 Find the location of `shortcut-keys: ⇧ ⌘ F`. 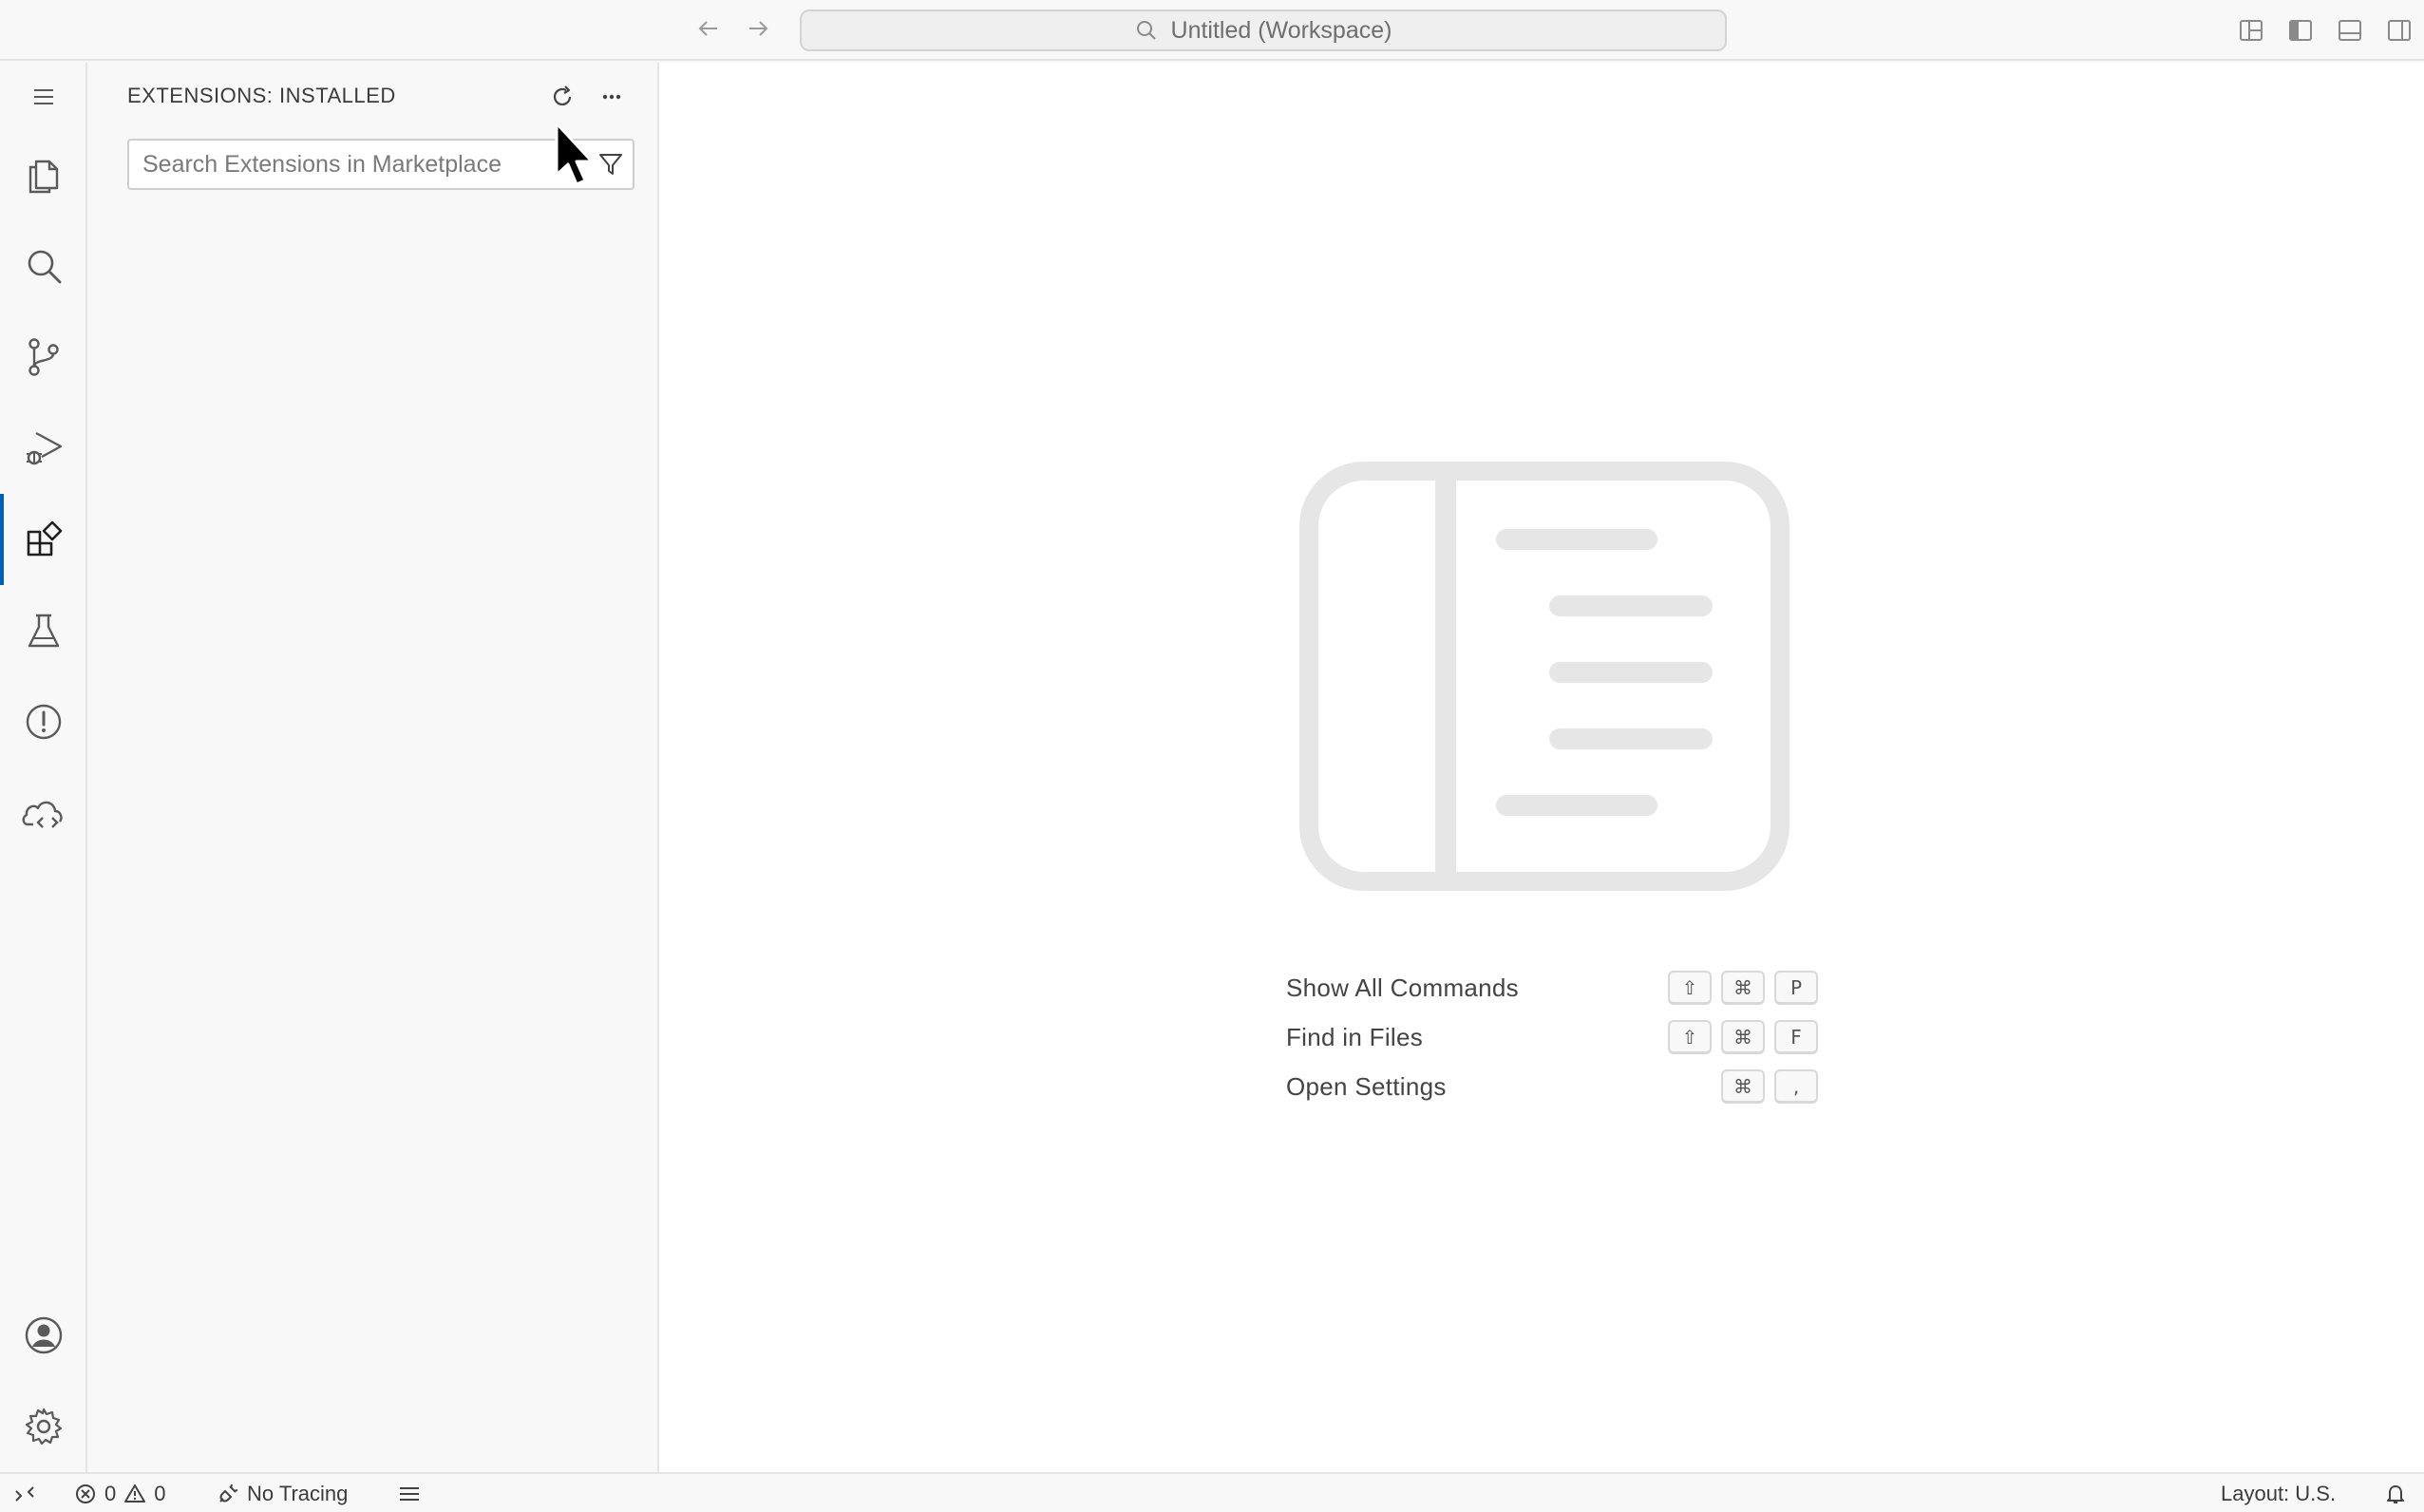

shortcut-keys: ⇧ ⌘ F is located at coordinates (1743, 1037).